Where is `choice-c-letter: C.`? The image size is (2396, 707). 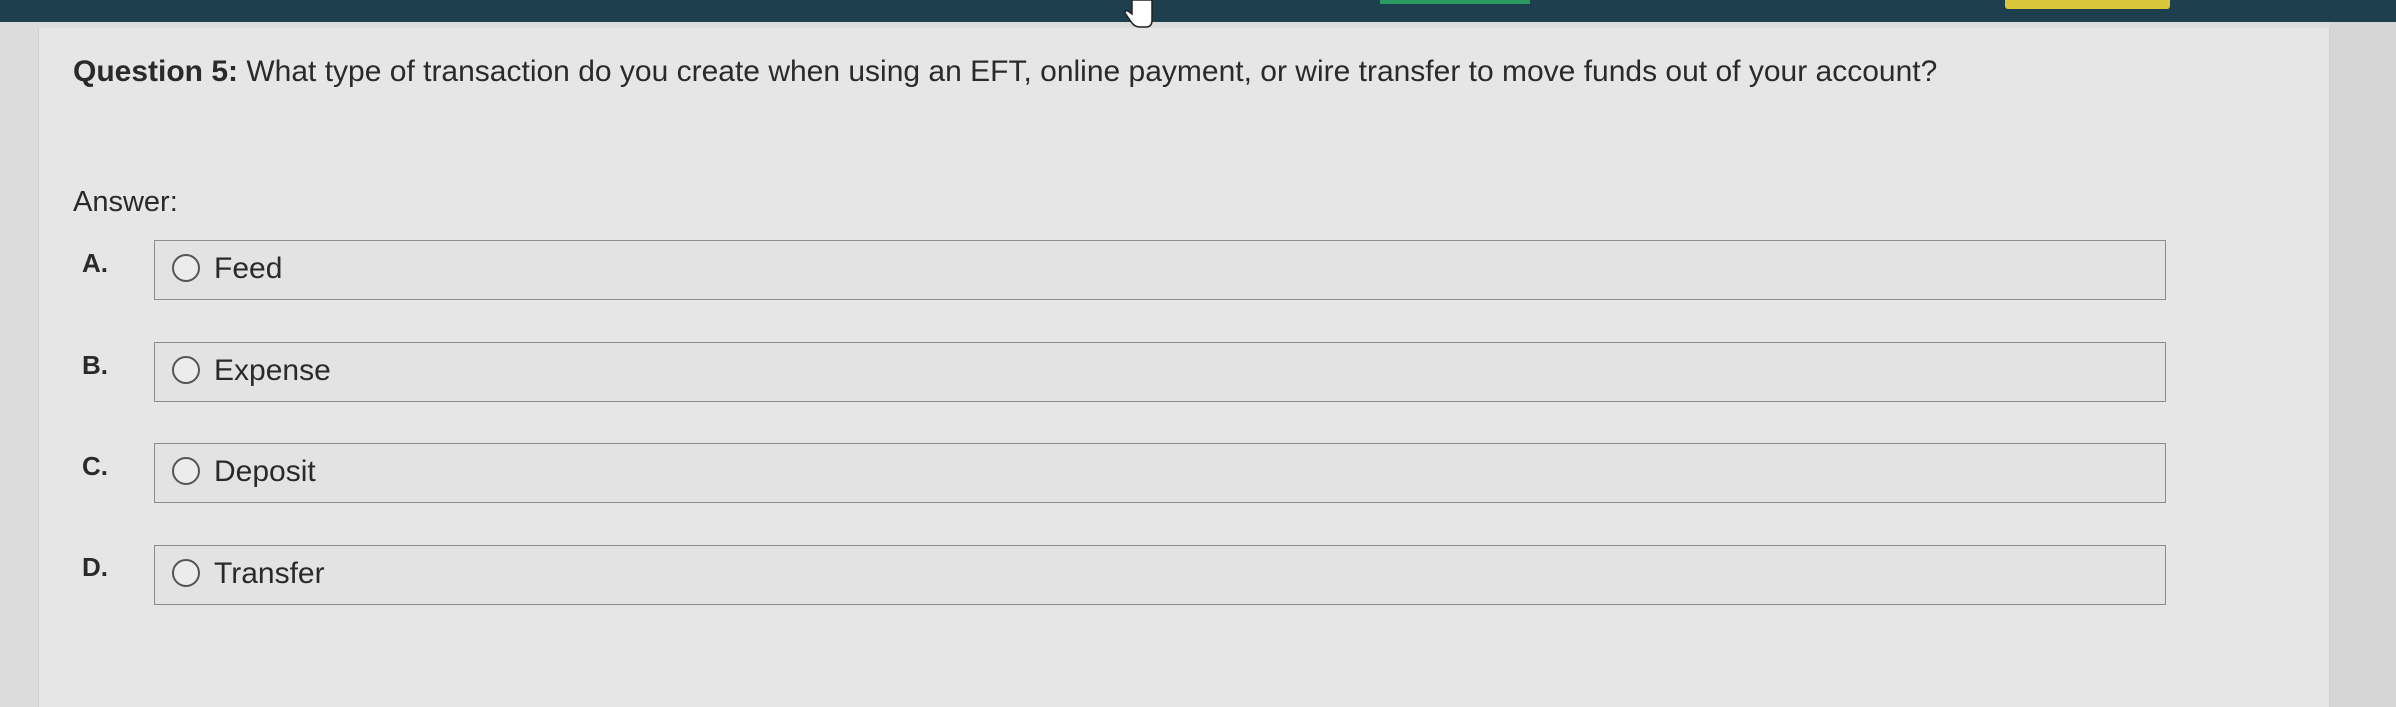 choice-c-letter: C. is located at coordinates (95, 466).